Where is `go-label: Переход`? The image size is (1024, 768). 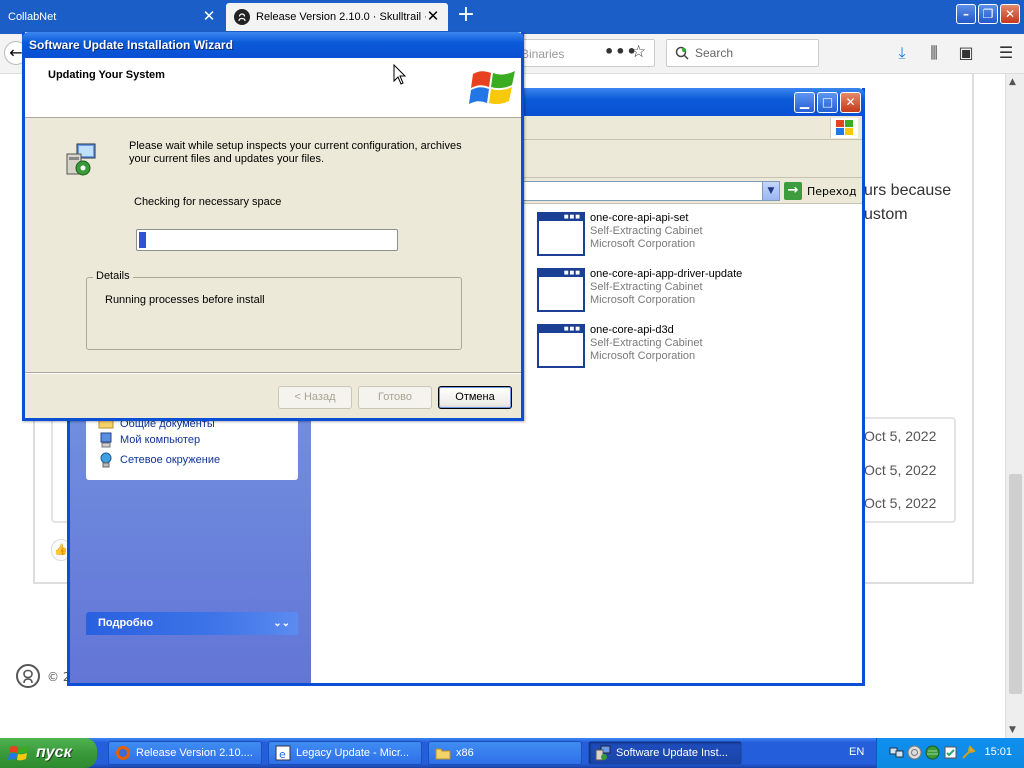
go-label: Переход is located at coordinates (832, 191).